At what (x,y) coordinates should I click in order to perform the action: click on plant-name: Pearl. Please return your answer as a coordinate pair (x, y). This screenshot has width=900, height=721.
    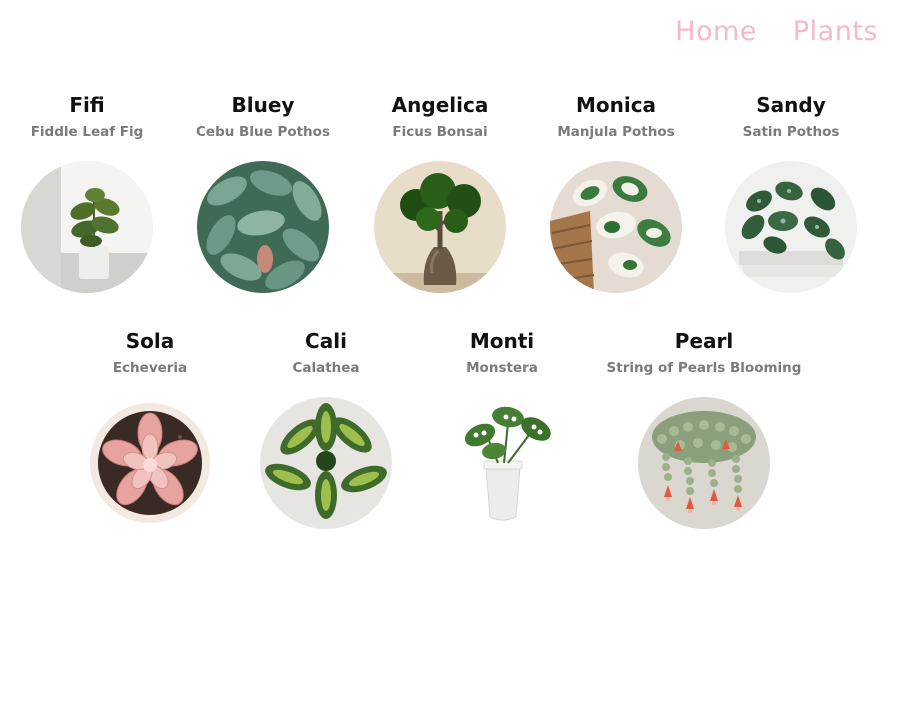
    Looking at the image, I should click on (704, 341).